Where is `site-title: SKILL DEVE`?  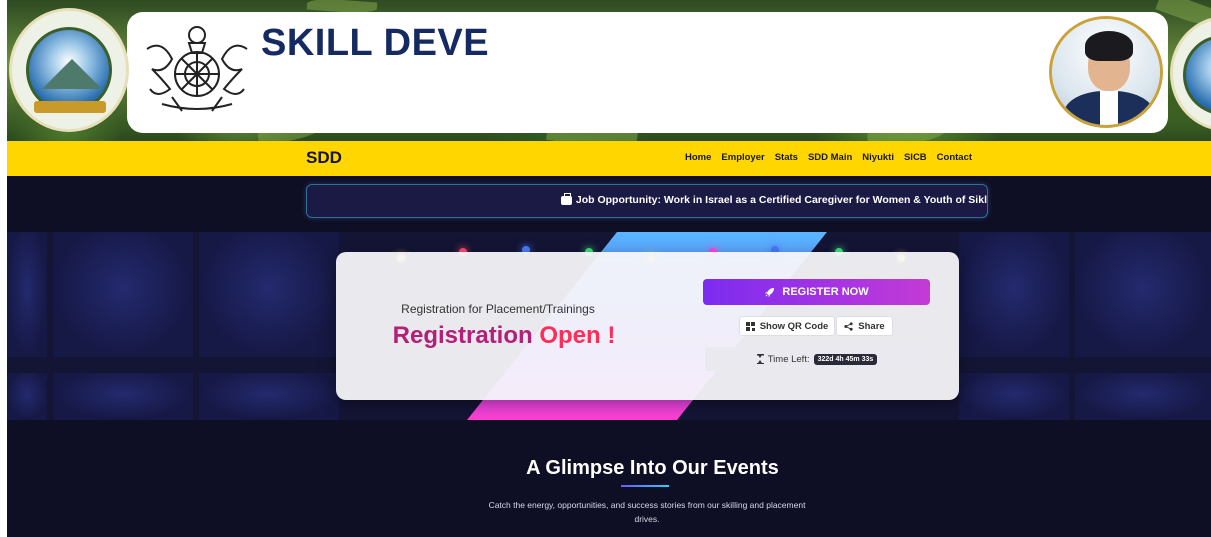 site-title: SKILL DEVE is located at coordinates (375, 43).